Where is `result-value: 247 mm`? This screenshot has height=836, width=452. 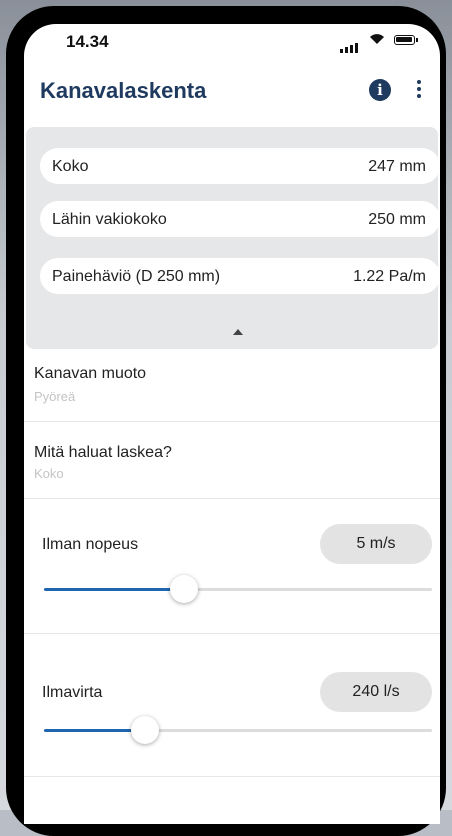 result-value: 247 mm is located at coordinates (397, 166).